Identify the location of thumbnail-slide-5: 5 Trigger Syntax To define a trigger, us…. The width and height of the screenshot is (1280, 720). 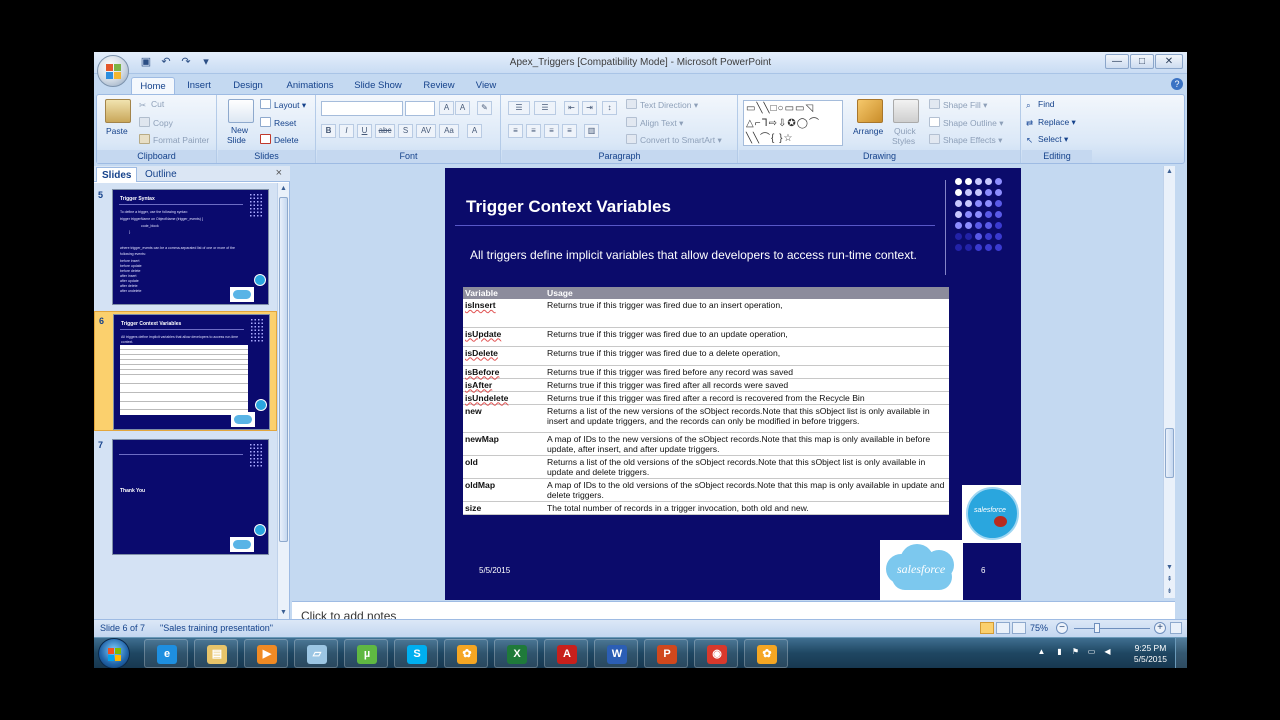
(185, 246).